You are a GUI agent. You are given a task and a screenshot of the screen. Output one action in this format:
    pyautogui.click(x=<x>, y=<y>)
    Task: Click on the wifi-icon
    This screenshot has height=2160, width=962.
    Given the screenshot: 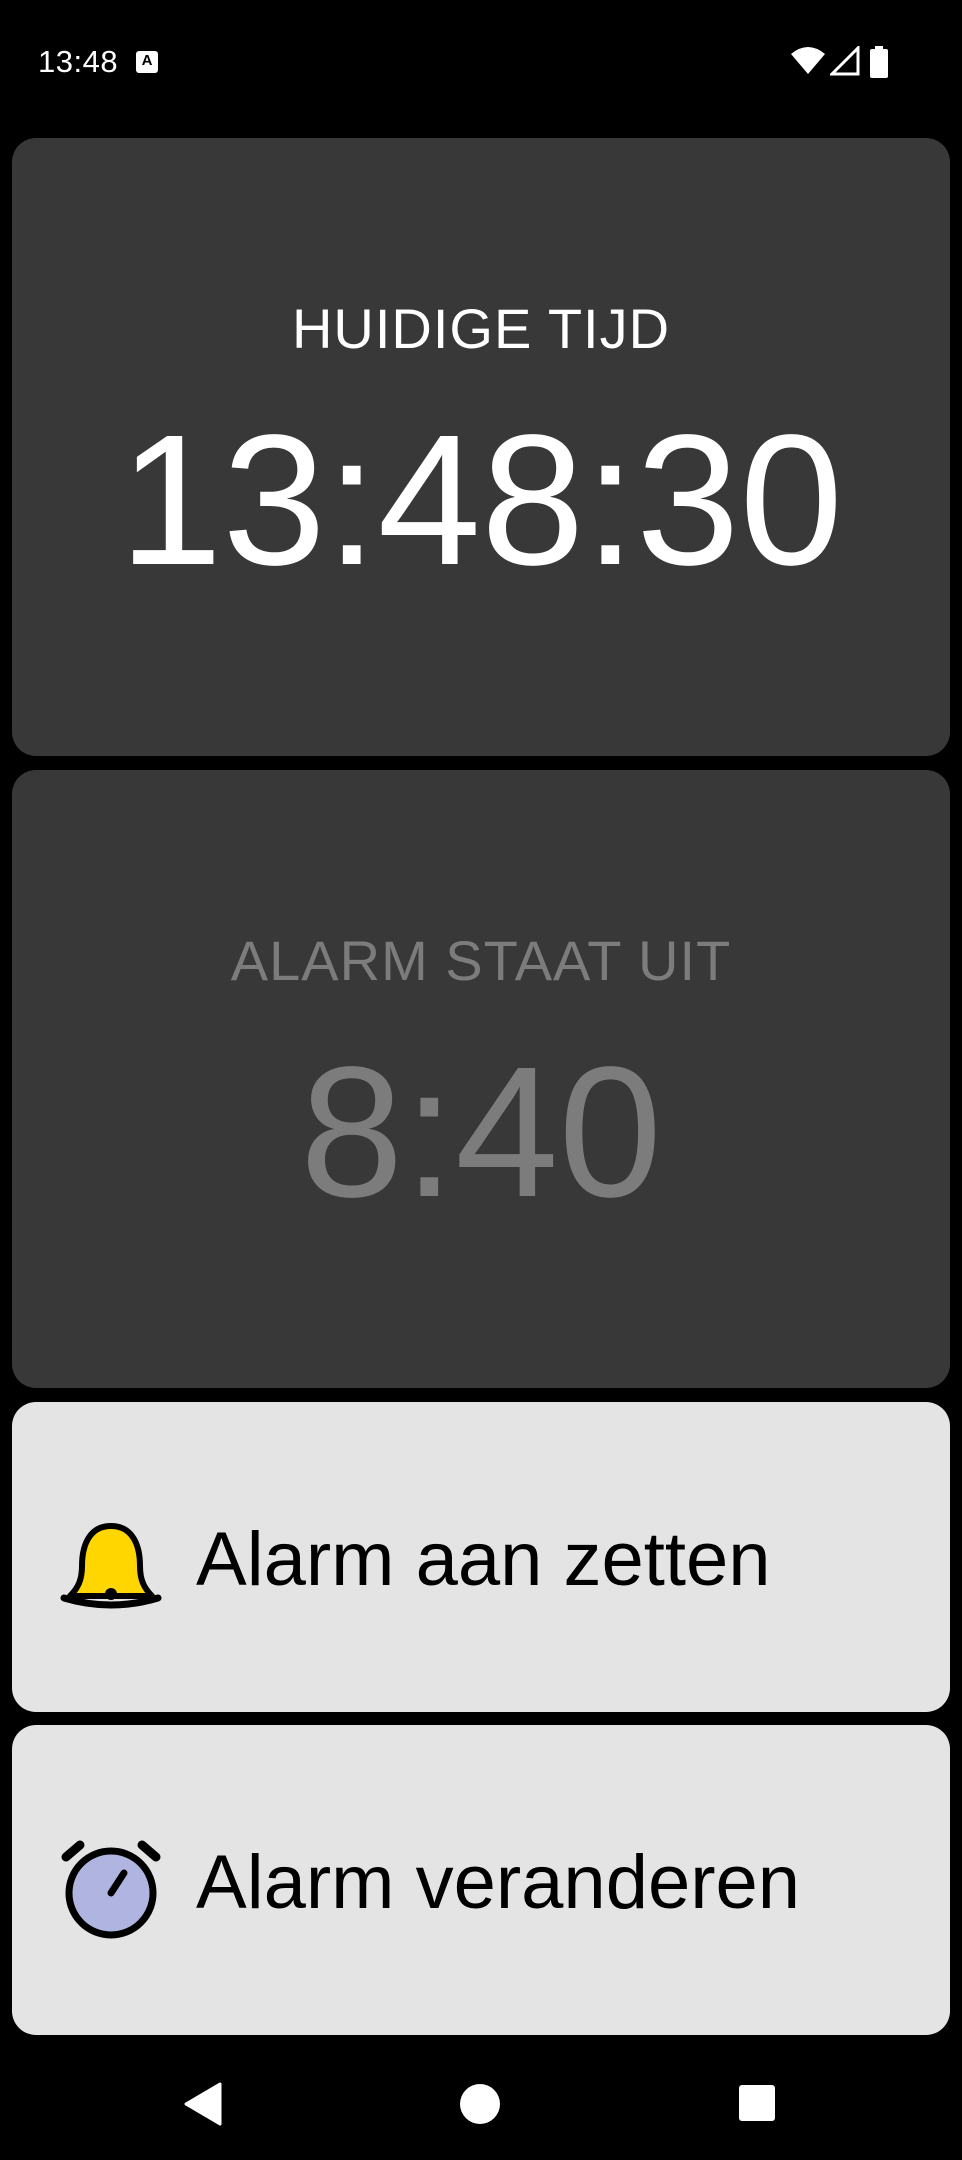 What is the action you would take?
    pyautogui.click(x=808, y=60)
    